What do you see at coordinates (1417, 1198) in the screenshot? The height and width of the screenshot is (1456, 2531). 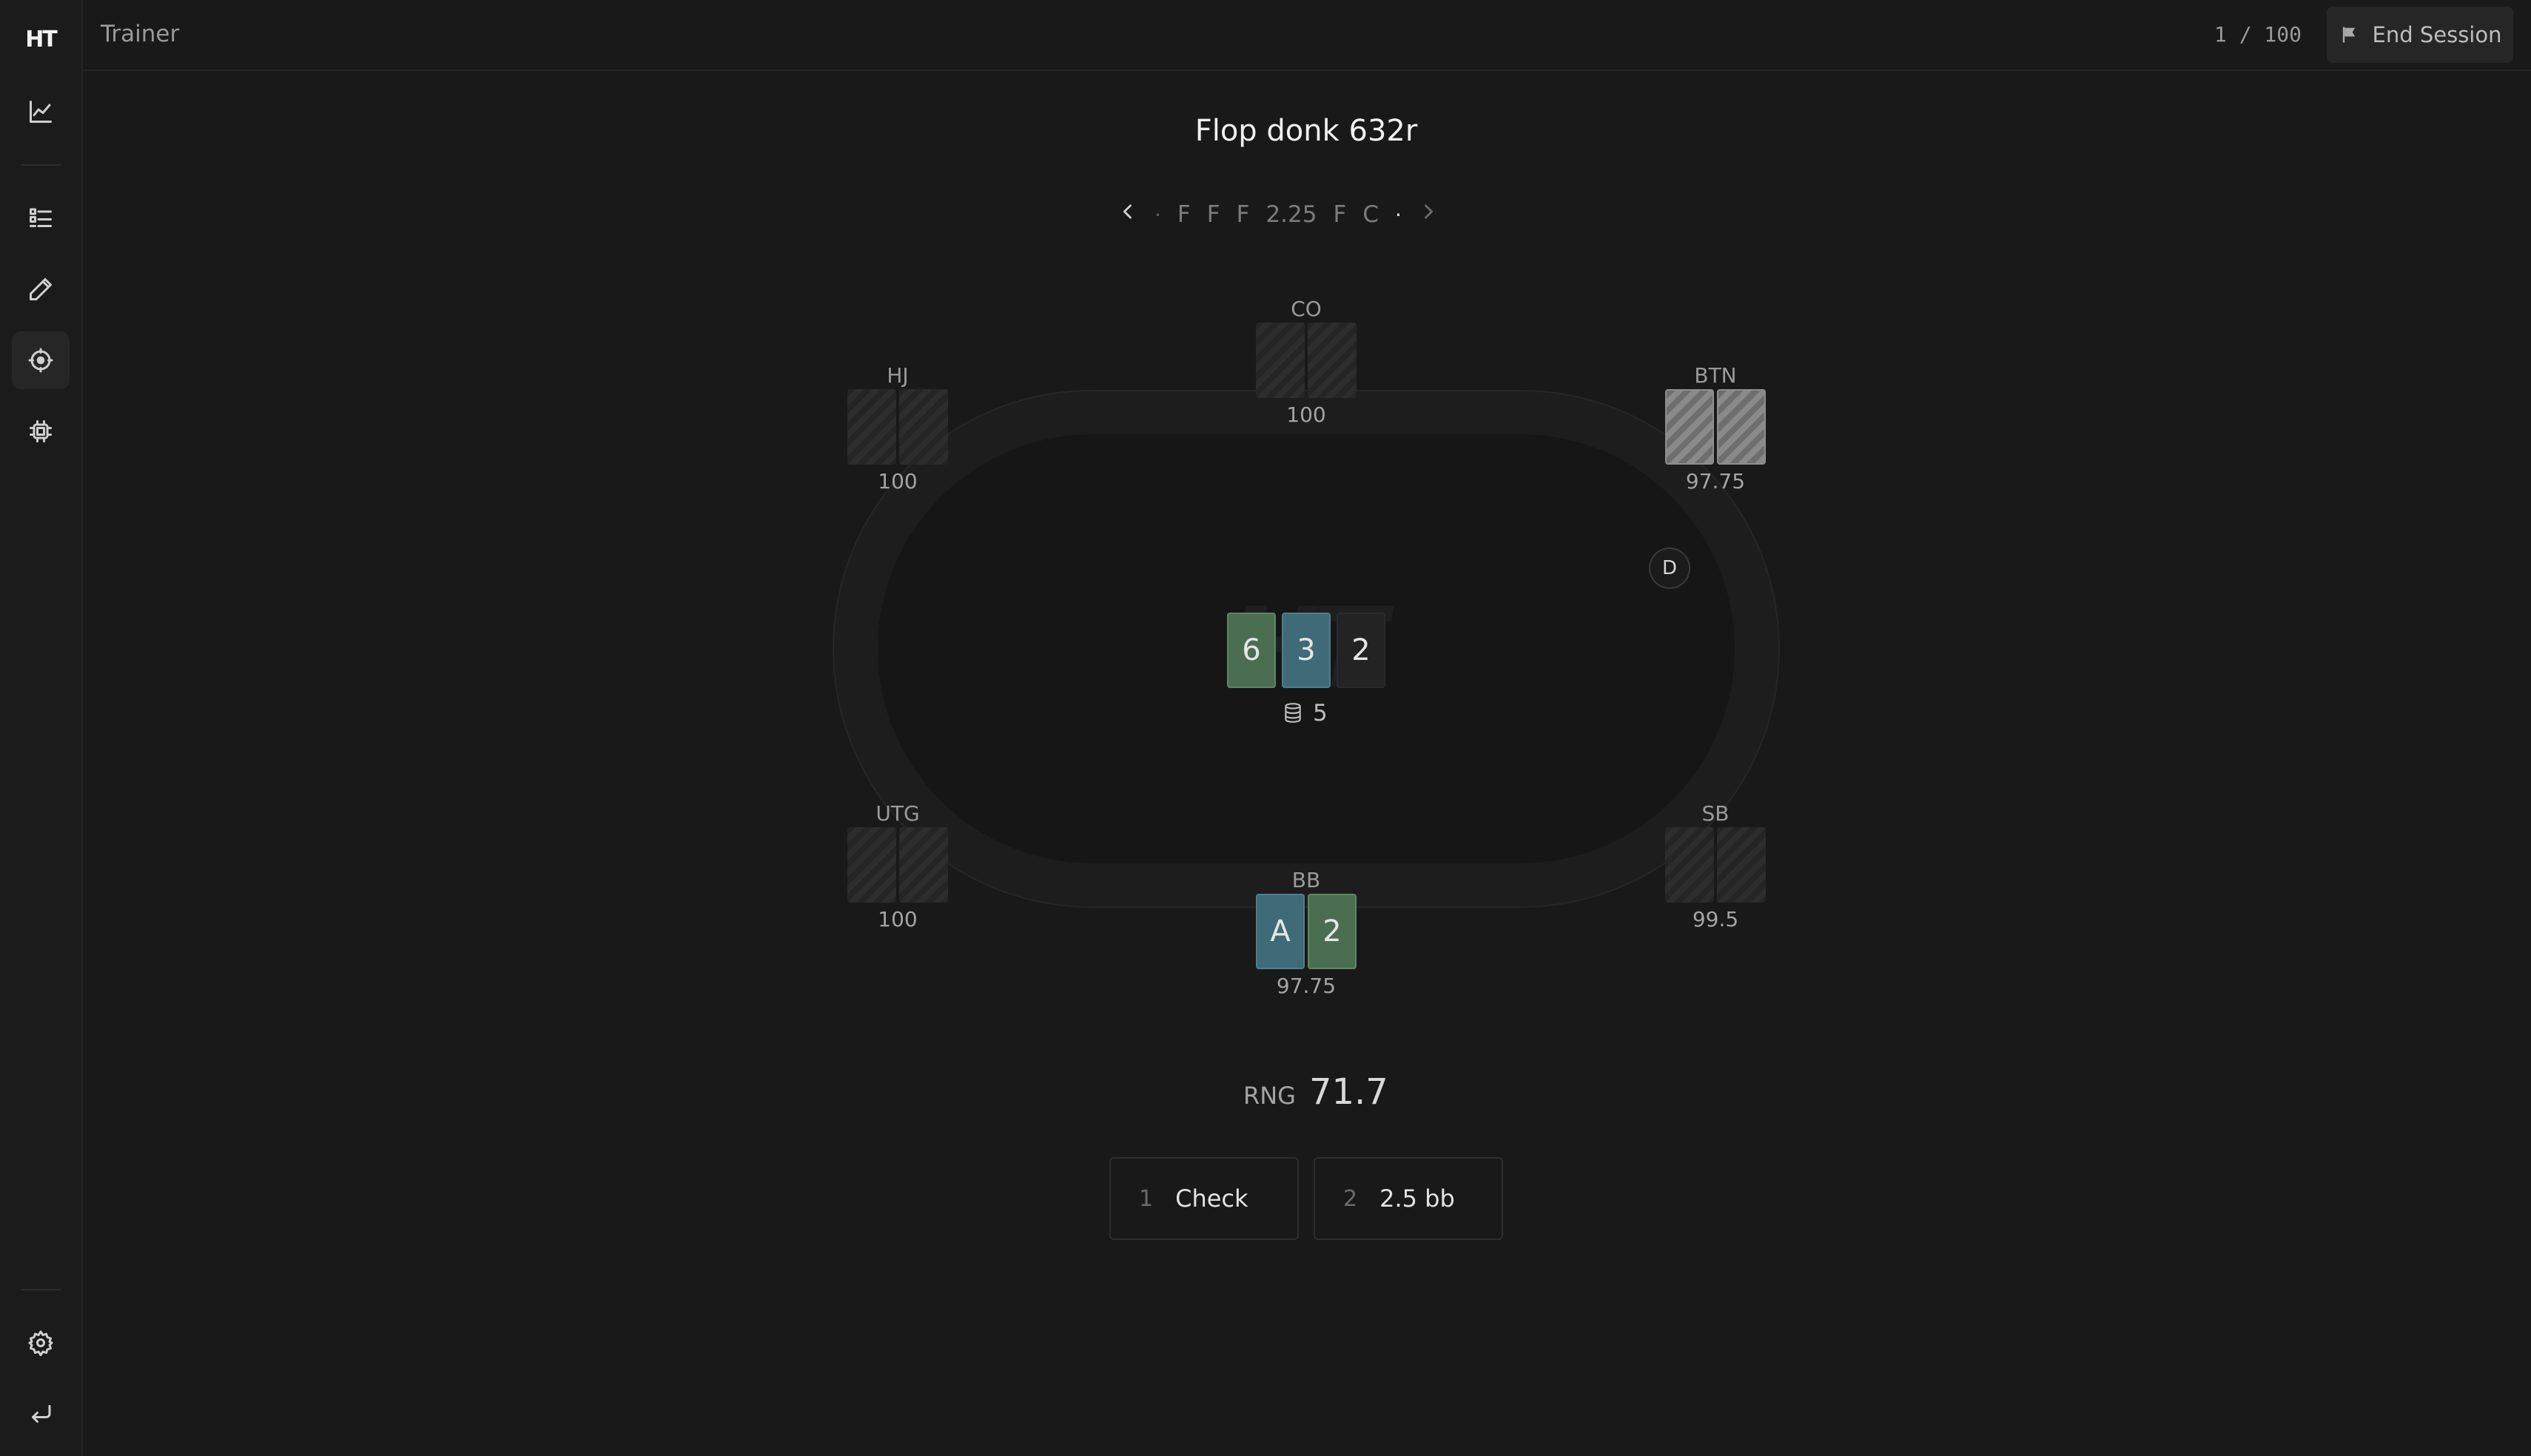 I see `answer-label: 2.5 bb` at bounding box center [1417, 1198].